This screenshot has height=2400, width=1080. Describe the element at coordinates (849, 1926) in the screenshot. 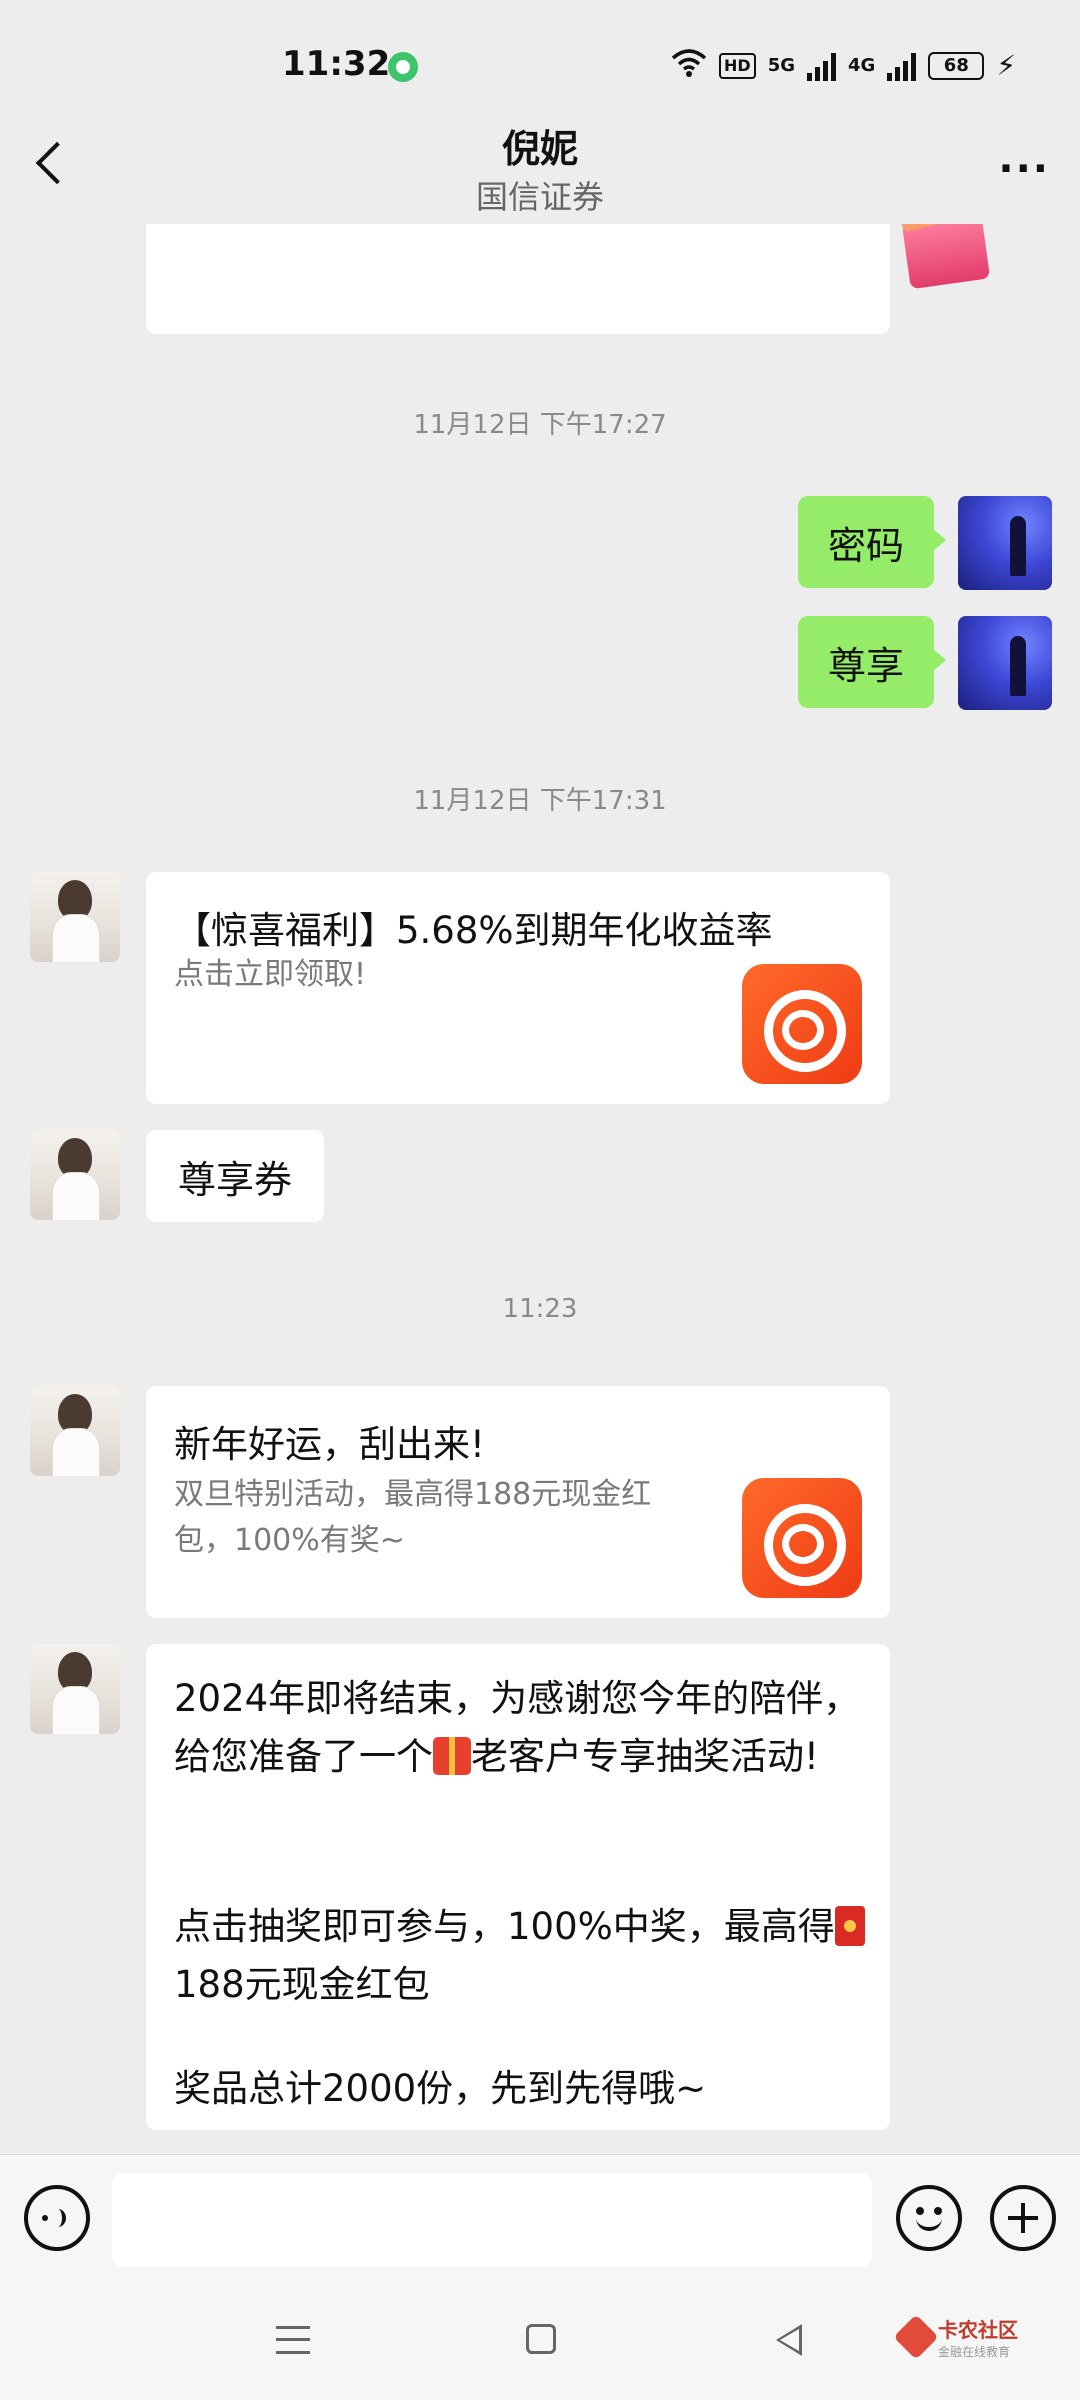

I see `red-envelope-emoji-icon` at that location.